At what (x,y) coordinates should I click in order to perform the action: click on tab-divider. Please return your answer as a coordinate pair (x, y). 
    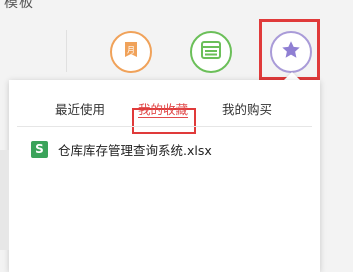
    Looking at the image, I should click on (164, 126).